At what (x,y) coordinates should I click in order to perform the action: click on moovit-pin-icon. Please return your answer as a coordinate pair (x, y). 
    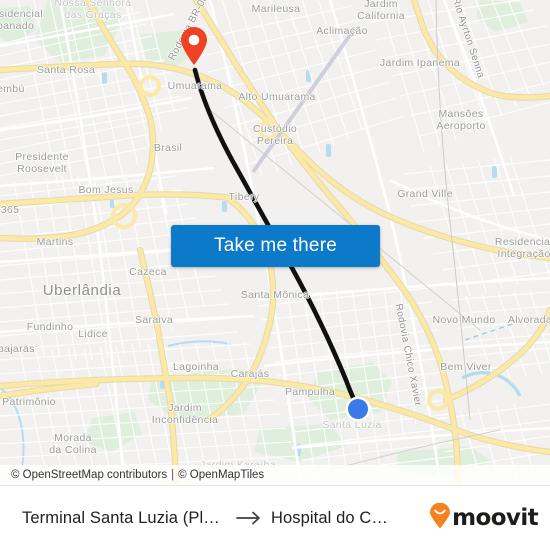
    Looking at the image, I should click on (440, 518).